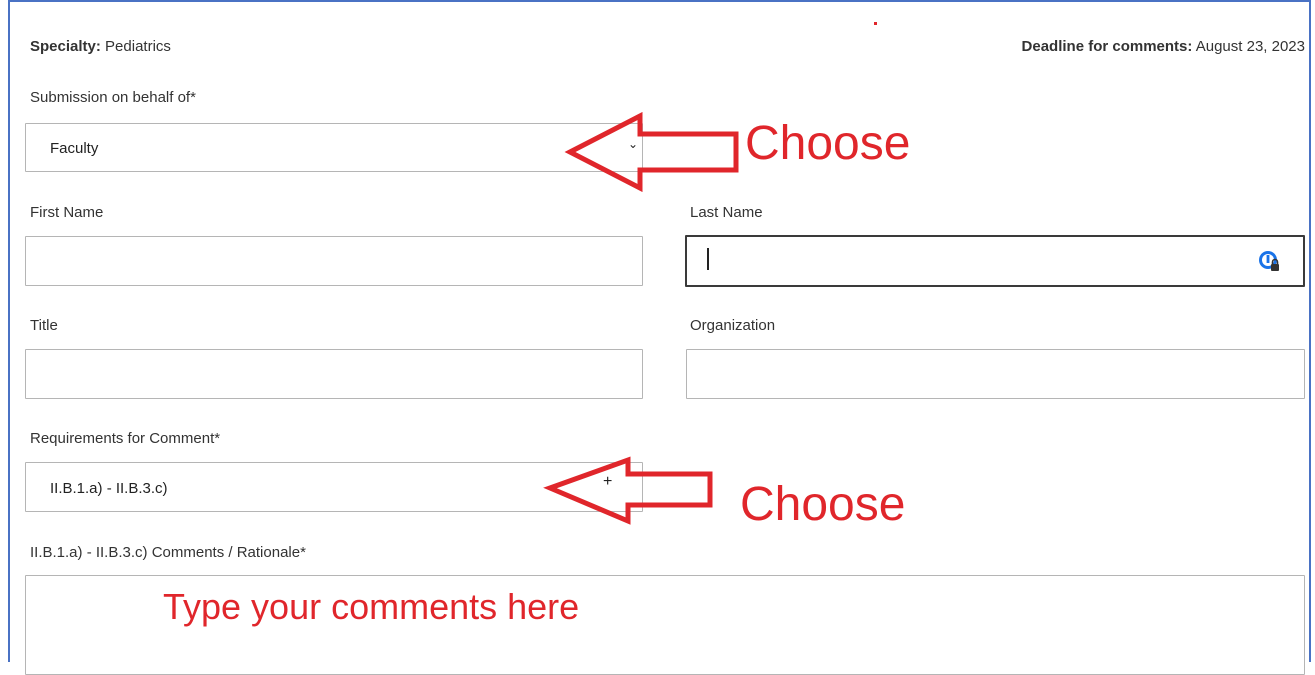  Describe the element at coordinates (65, 46) in the screenshot. I see `specialty-label: Specialty:` at that location.